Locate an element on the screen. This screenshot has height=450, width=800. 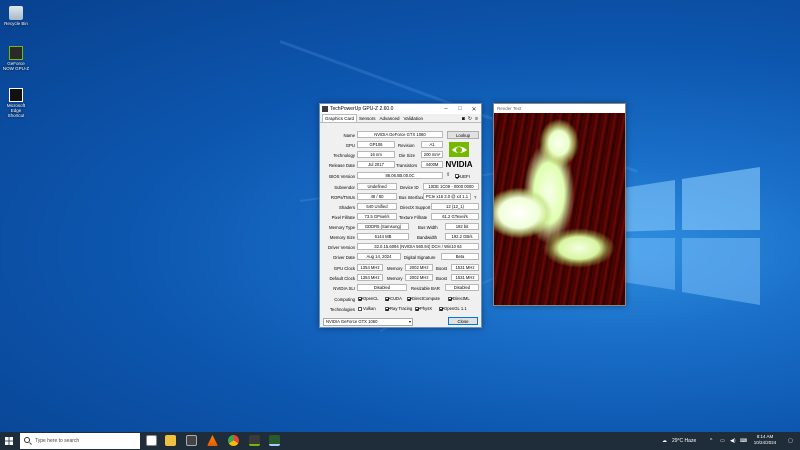
close-button: Close is located at coordinates (463, 321).